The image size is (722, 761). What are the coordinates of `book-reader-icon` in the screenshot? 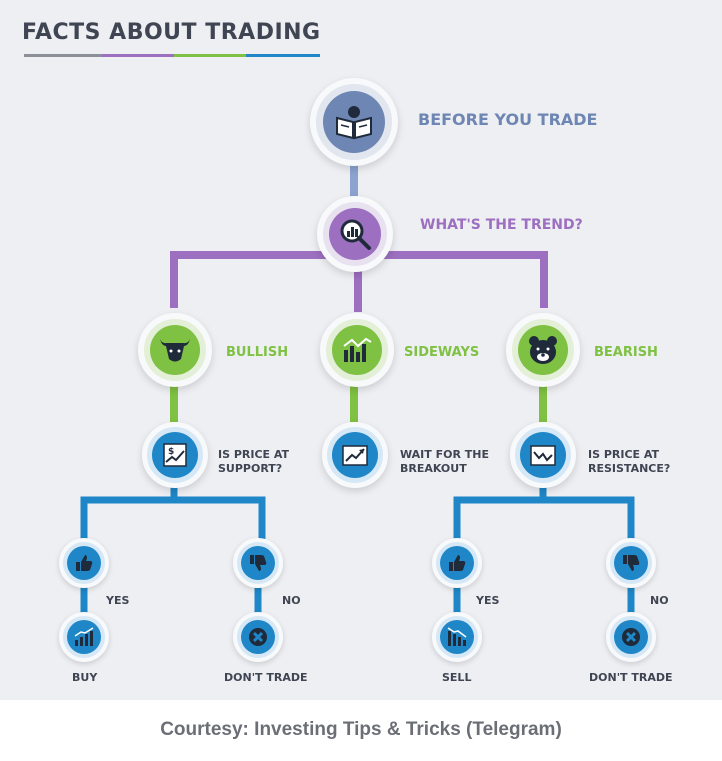 It's located at (354, 123).